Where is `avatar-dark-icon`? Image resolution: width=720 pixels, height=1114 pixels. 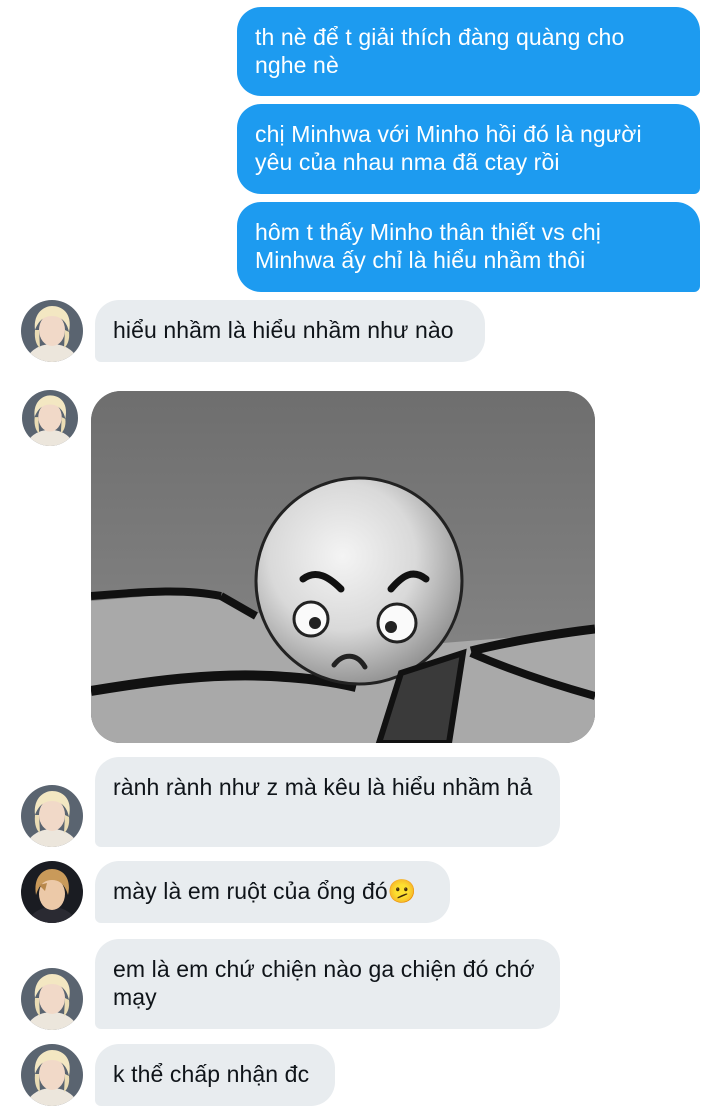 avatar-dark-icon is located at coordinates (52, 892).